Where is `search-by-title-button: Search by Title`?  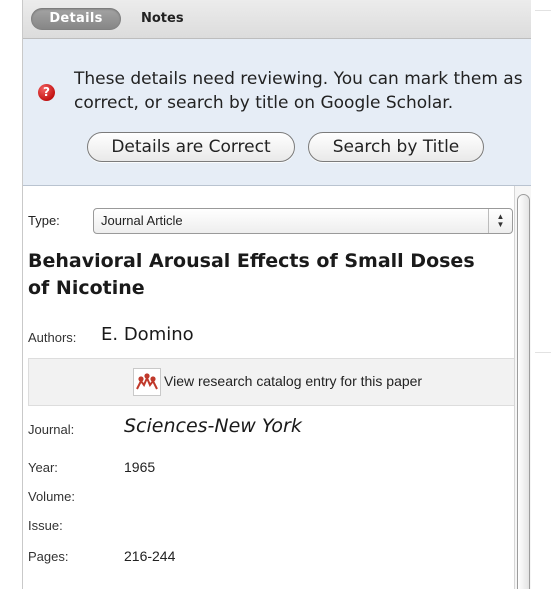 search-by-title-button: Search by Title is located at coordinates (396, 147).